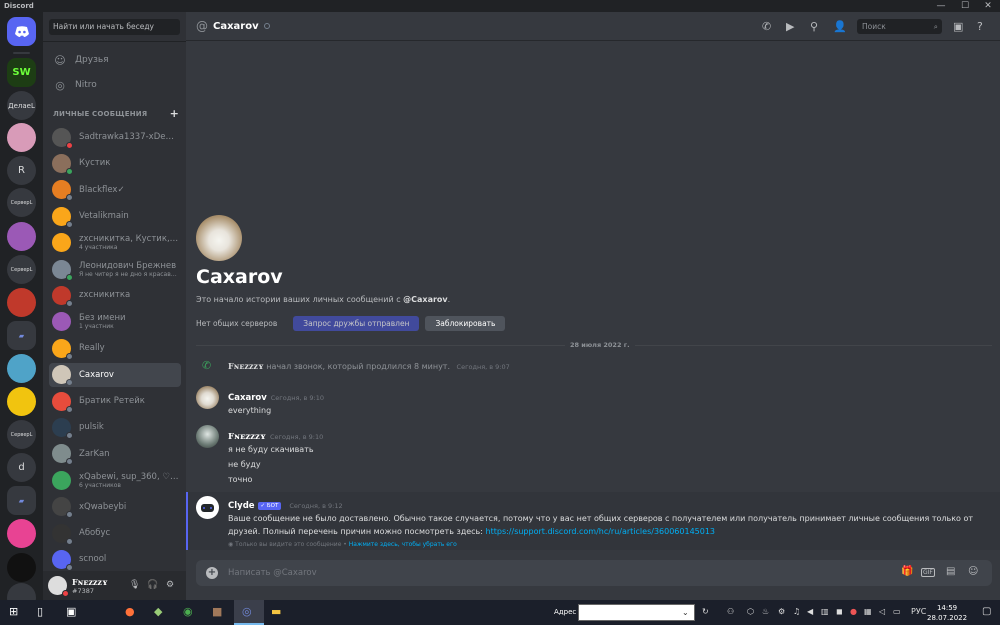 The image size is (1000, 625). I want to click on server-icon: SW, so click(21, 72).